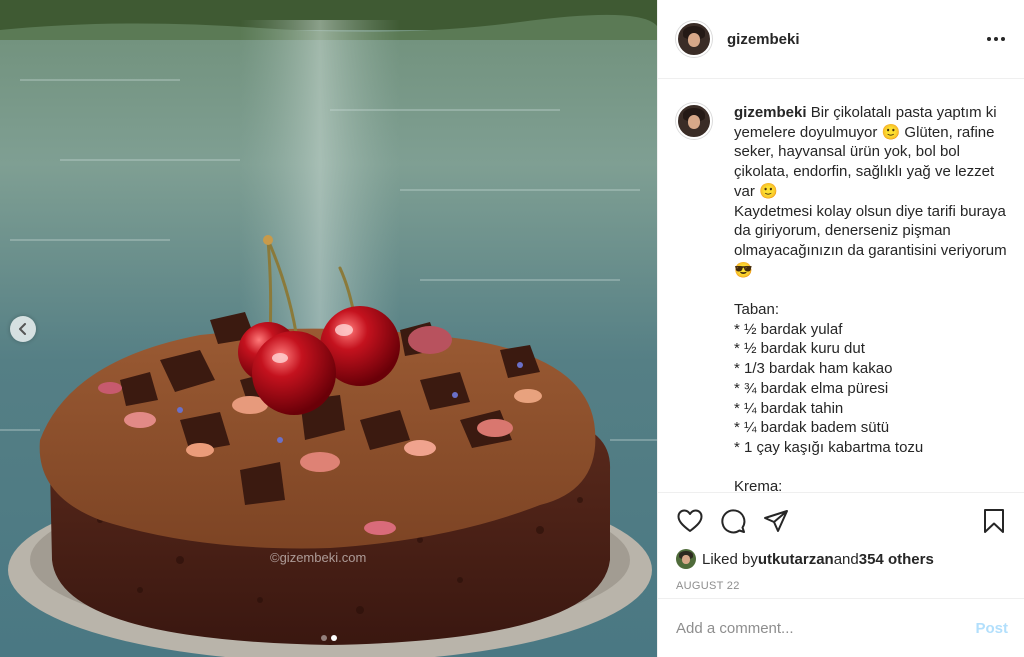 The width and height of the screenshot is (1024, 657). What do you see at coordinates (896, 559) in the screenshot?
I see `likes-count: 354 others` at bounding box center [896, 559].